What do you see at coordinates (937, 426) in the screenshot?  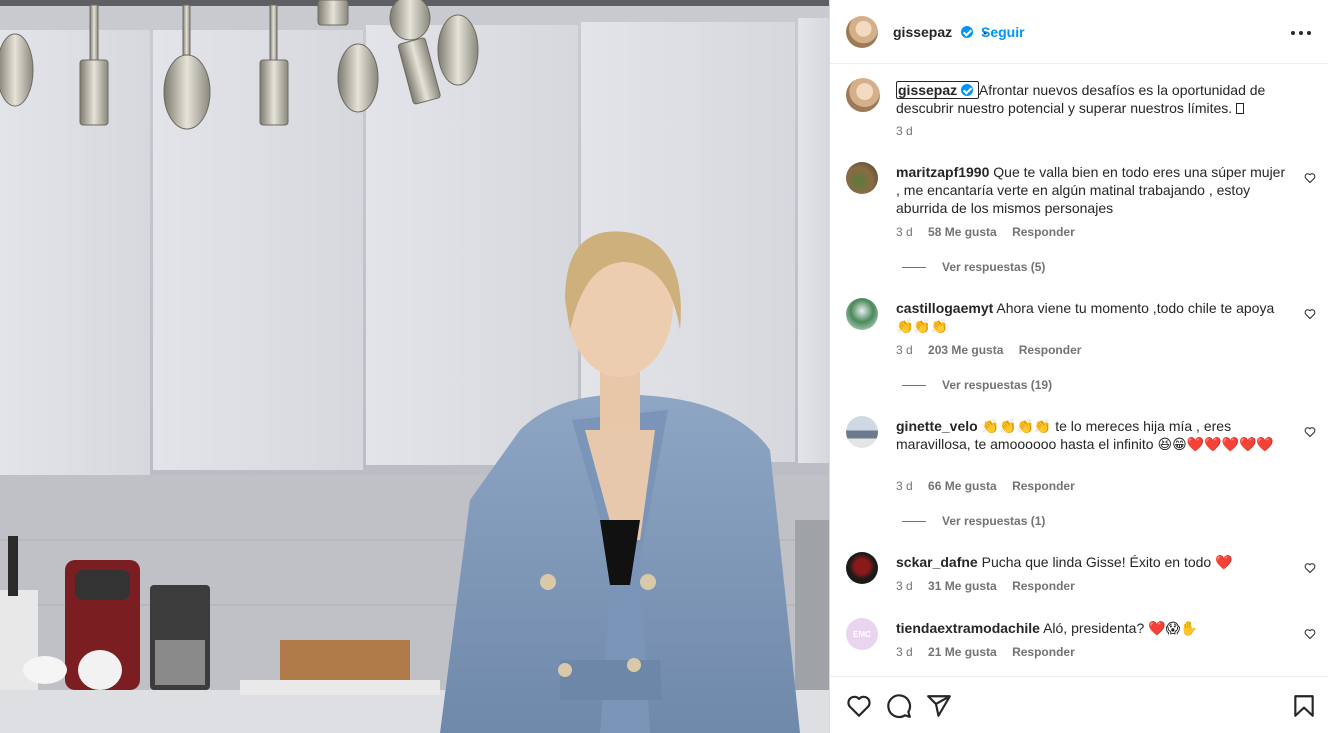 I see `comment-username: ginette_velo` at bounding box center [937, 426].